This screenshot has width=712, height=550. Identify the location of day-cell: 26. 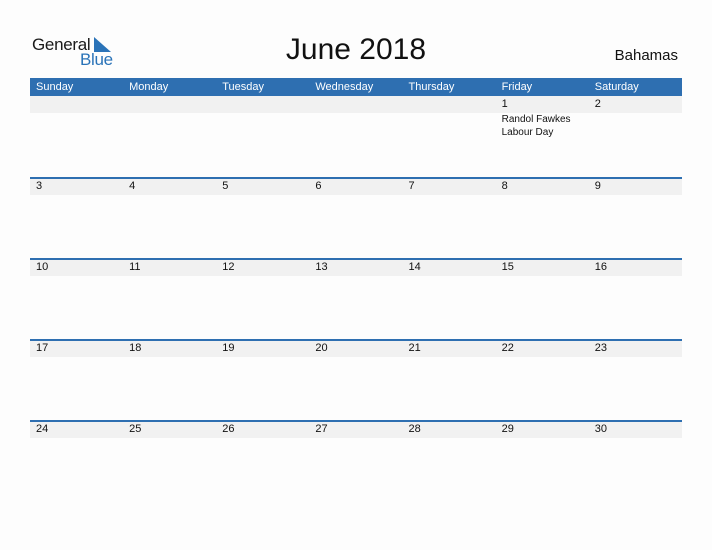
(262, 461).